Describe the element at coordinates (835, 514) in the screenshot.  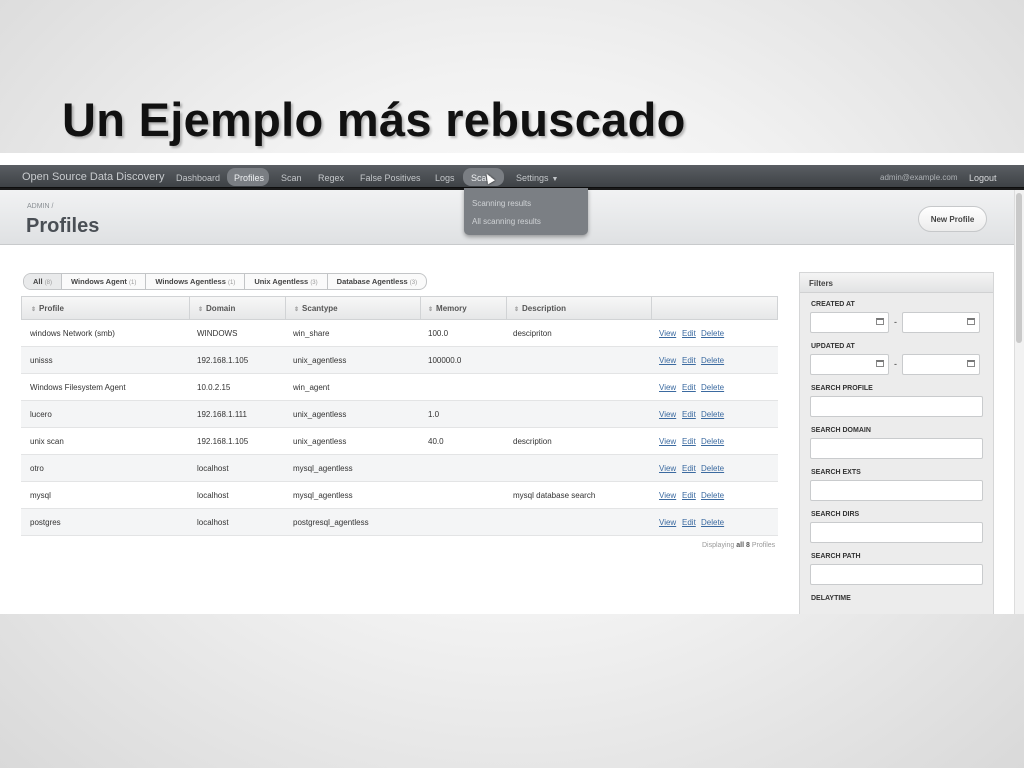
I see `label-search-dirs: SEARCH DIRS` at that location.